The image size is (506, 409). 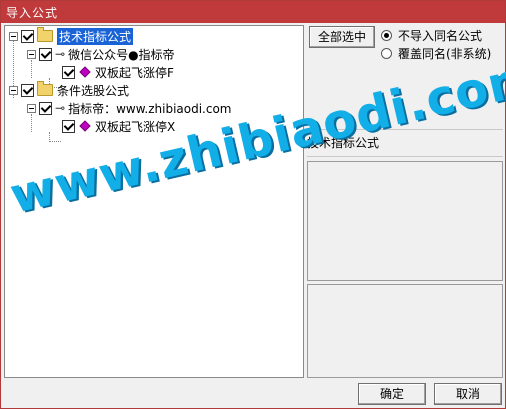 I want to click on tree-node-technical-indicators: 技术指标公式, so click(x=71, y=36).